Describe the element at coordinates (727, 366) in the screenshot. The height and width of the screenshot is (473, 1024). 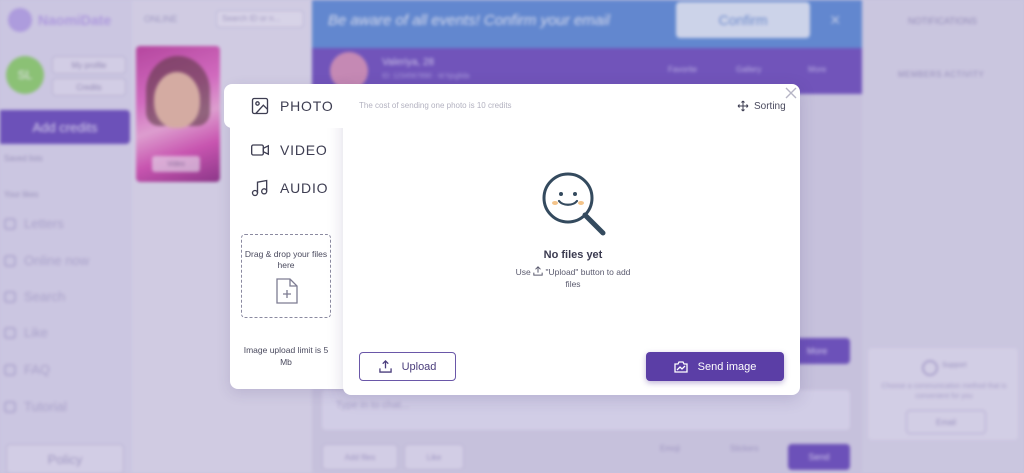
I see `send-image-label: Send image` at that location.